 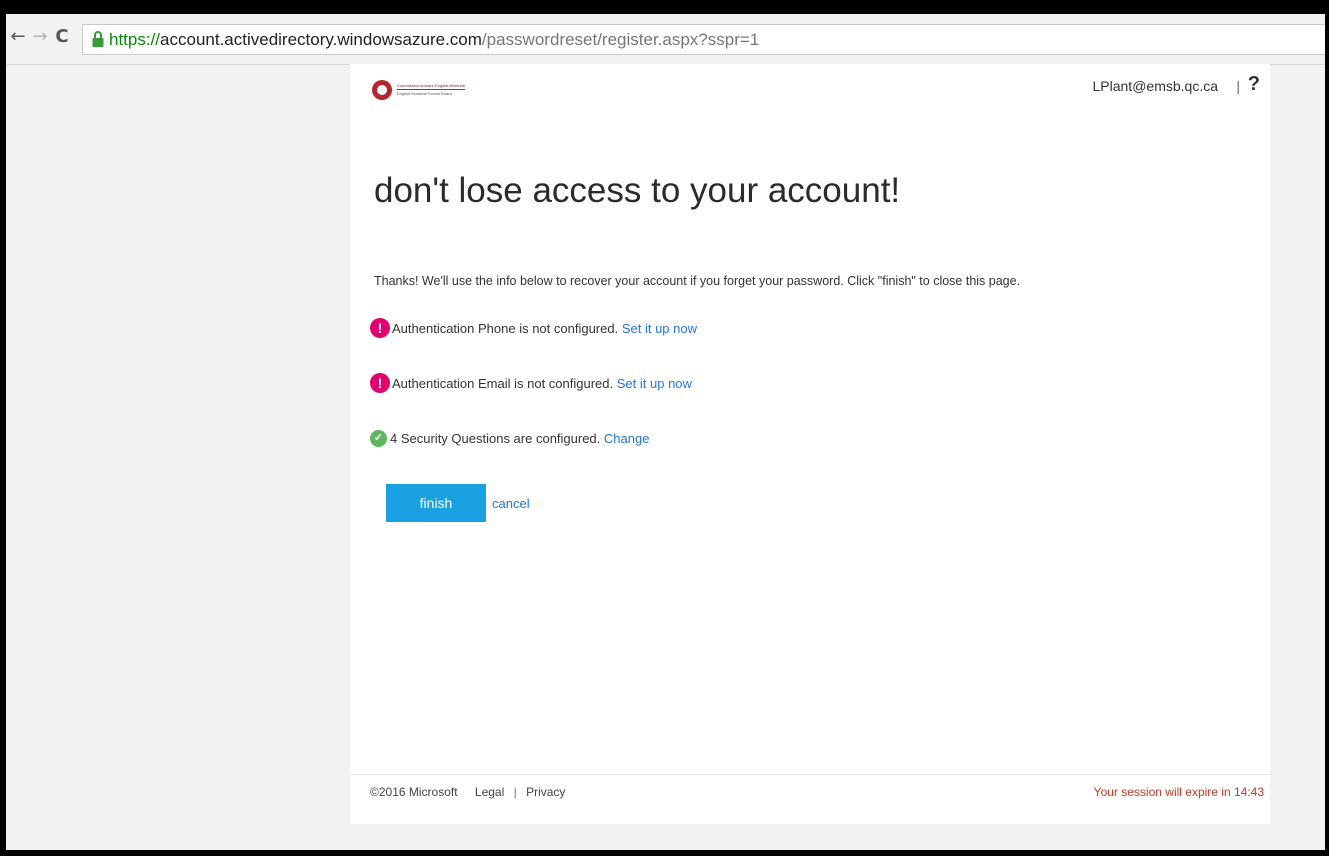 I want to click on change-questions-link: Change, so click(x=627, y=438).